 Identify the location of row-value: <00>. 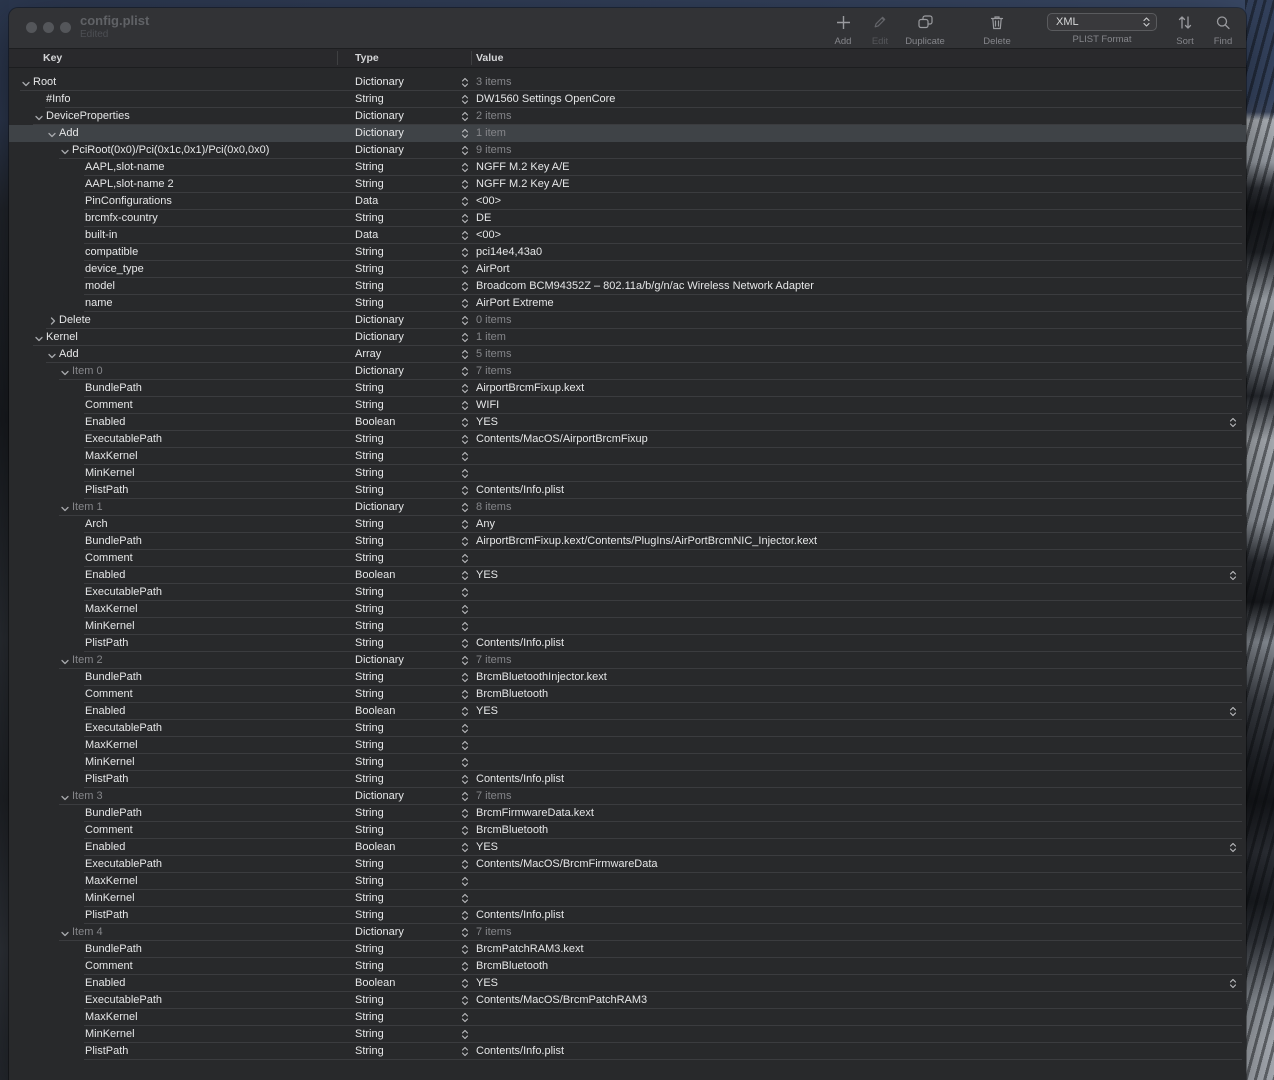
(841, 201).